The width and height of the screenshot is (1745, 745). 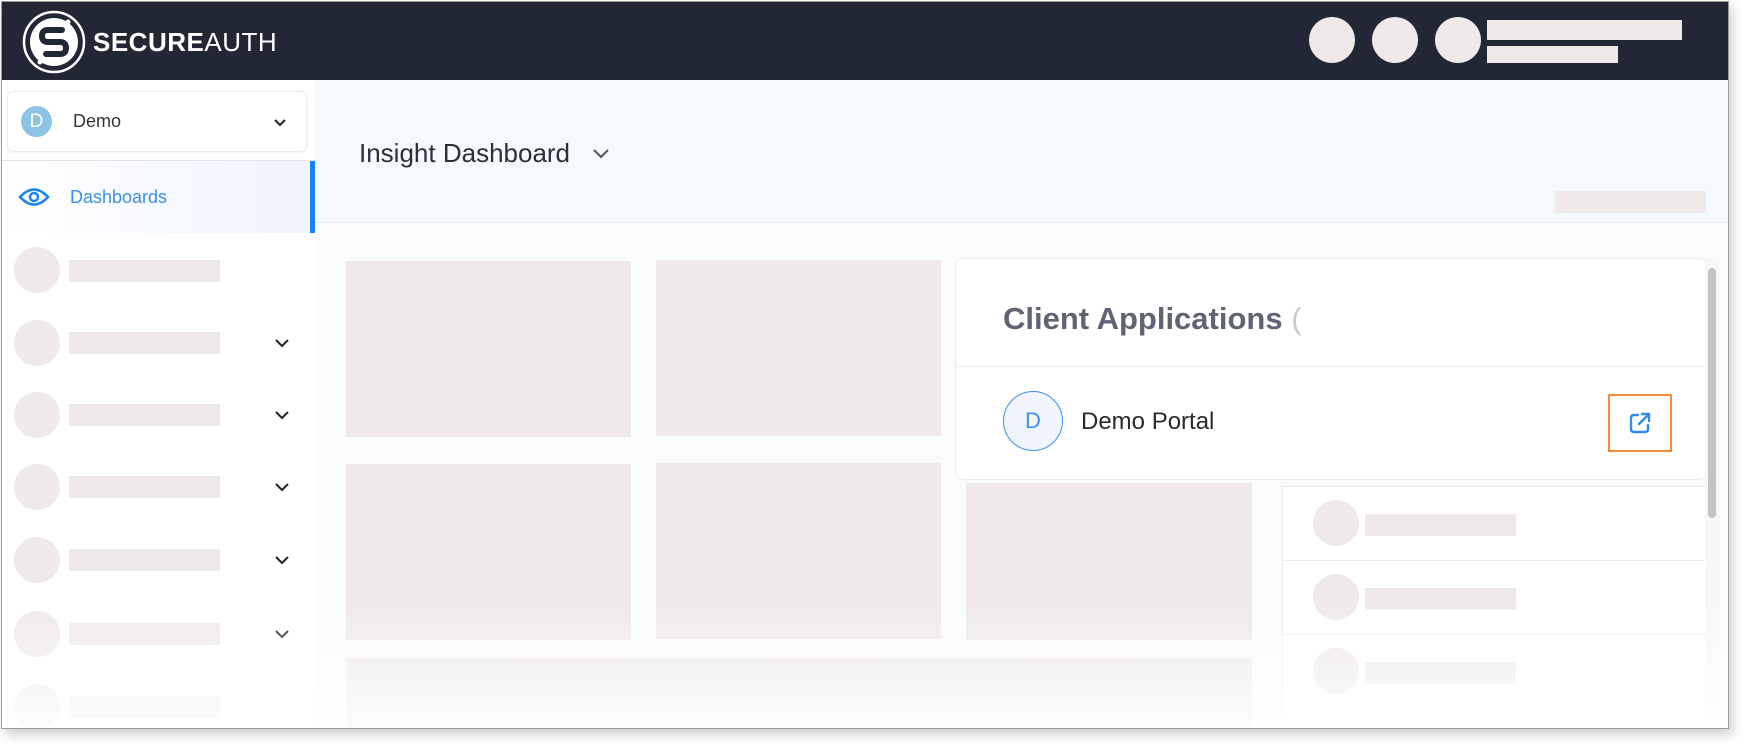 What do you see at coordinates (36, 121) in the screenshot?
I see `tenant-avatar: D` at bounding box center [36, 121].